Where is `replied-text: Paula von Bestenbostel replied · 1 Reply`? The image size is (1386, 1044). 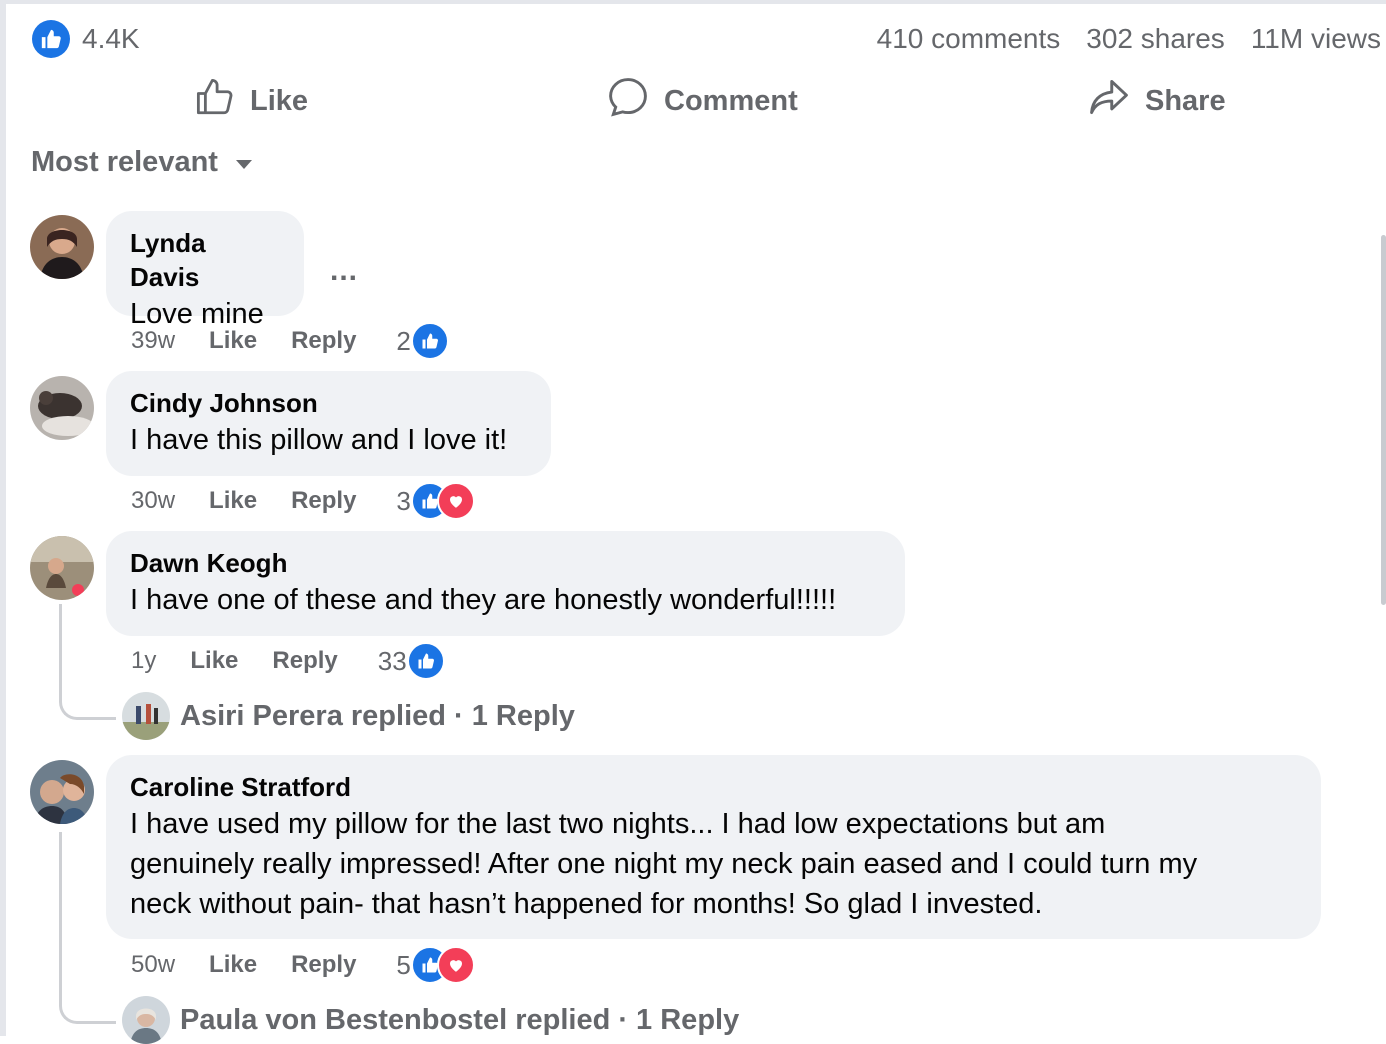 replied-text: Paula von Bestenbostel replied · 1 Reply is located at coordinates (460, 1019).